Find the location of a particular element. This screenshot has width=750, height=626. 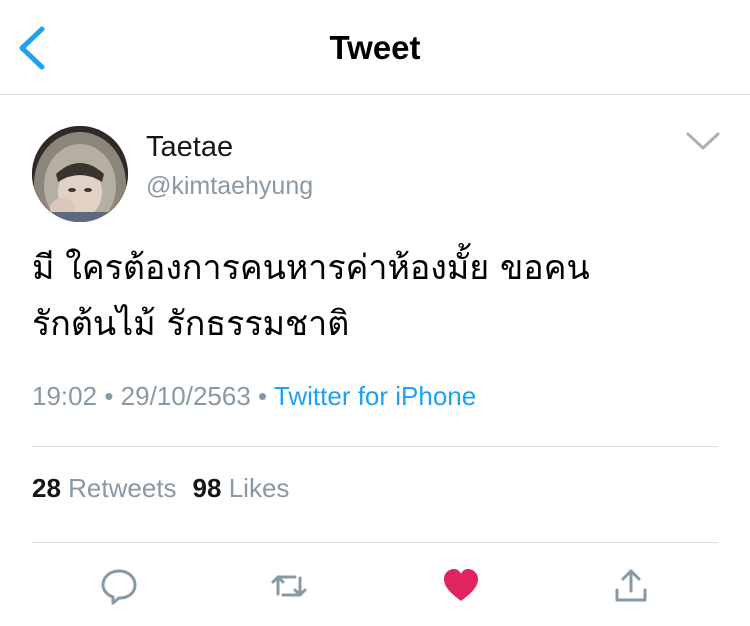

likes-stat: 98 Likes is located at coordinates (241, 488).